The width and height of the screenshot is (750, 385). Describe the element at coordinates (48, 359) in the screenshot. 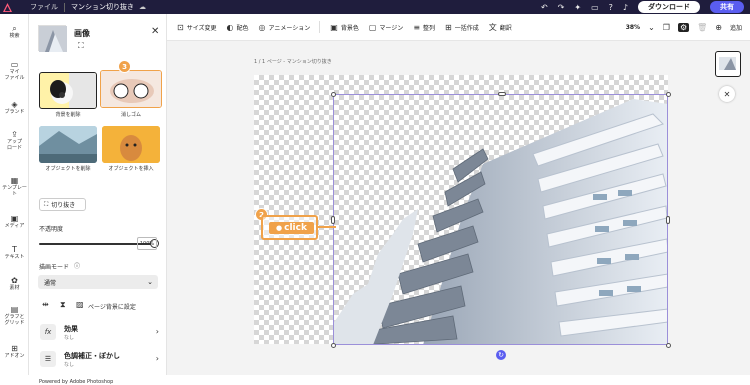

I see `adjustments-icon: ☰` at that location.